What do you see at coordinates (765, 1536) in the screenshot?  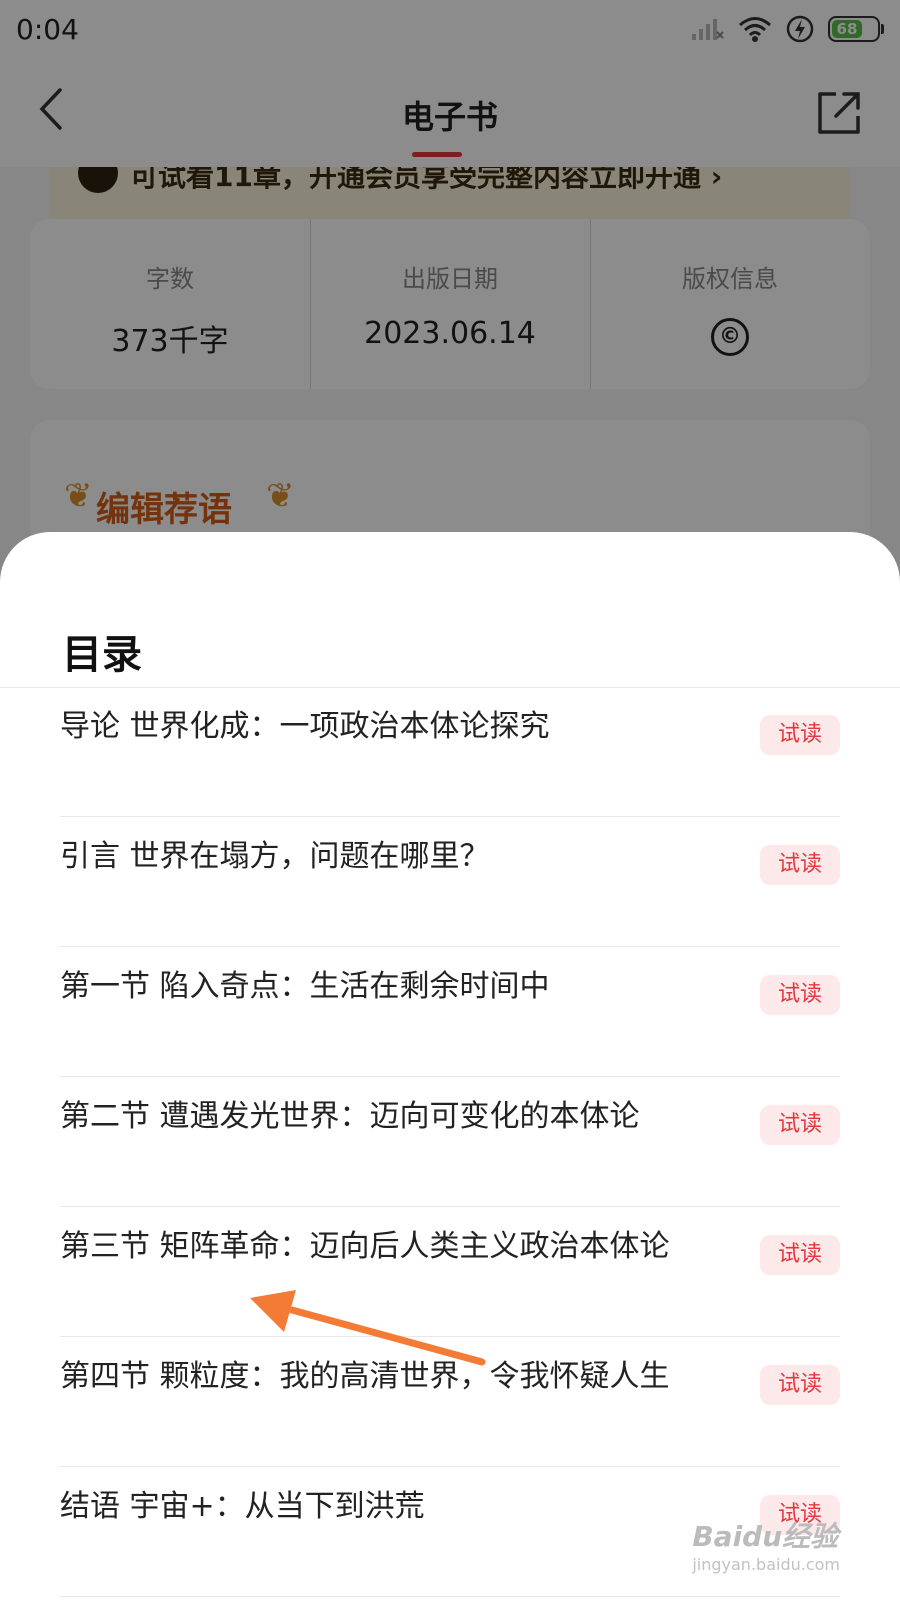 I see `watermark-brand: Baidu经验` at bounding box center [765, 1536].